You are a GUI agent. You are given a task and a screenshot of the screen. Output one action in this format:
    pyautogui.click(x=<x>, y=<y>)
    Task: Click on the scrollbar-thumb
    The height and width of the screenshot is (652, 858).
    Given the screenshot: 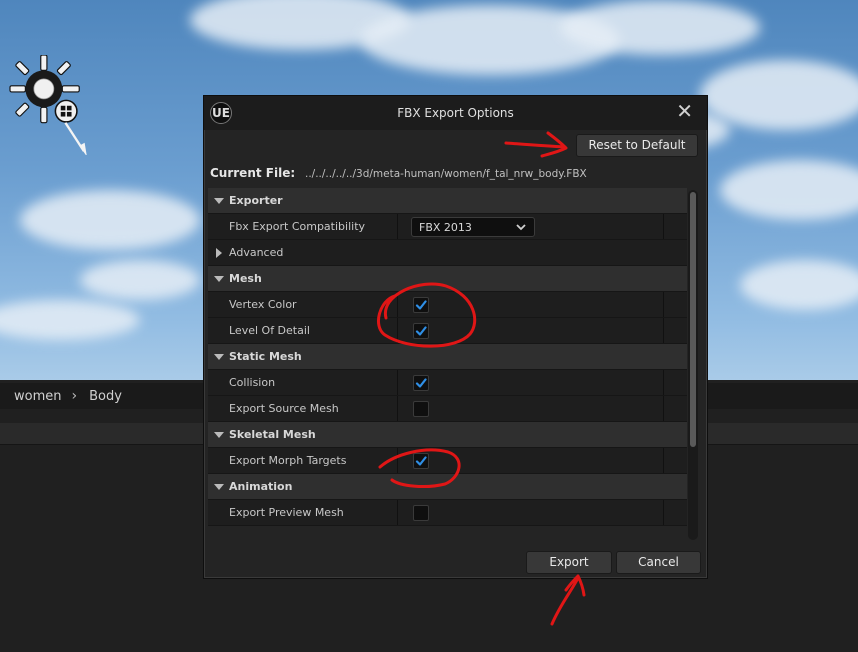 What is the action you would take?
    pyautogui.click(x=693, y=319)
    